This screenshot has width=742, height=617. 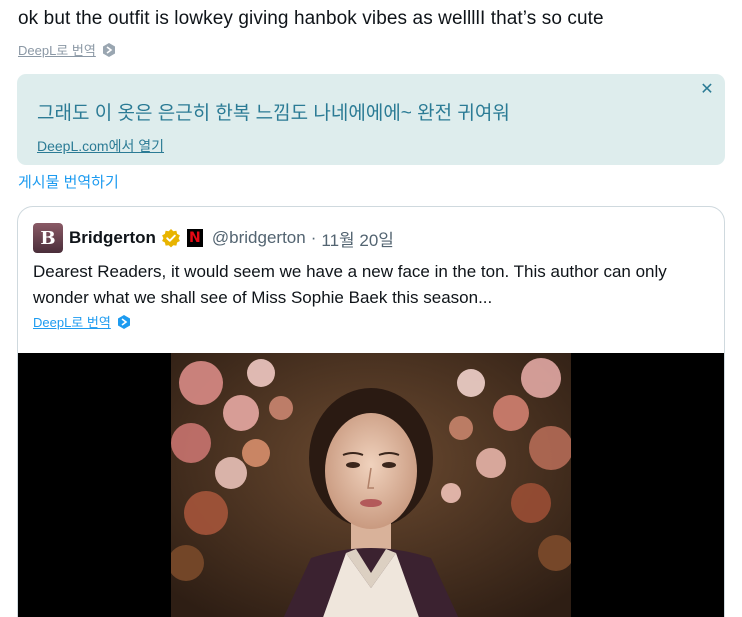 What do you see at coordinates (707, 90) in the screenshot?
I see `close-icon: ✕` at bounding box center [707, 90].